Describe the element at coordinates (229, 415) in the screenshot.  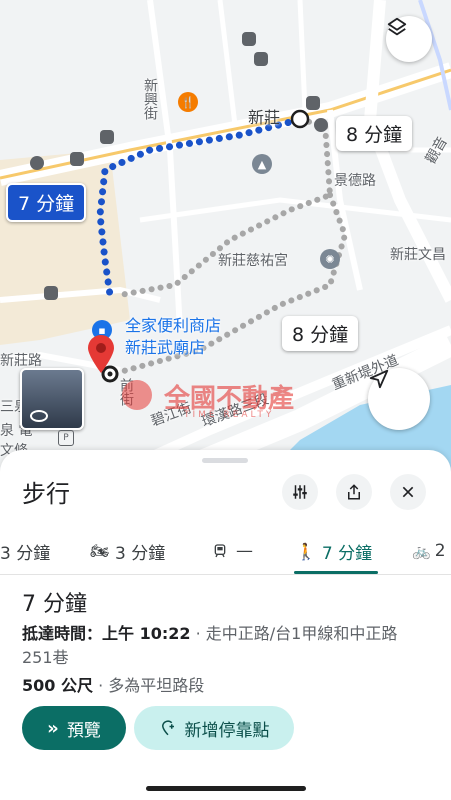
I see `watermark-subtext: TIME REALTY` at that location.